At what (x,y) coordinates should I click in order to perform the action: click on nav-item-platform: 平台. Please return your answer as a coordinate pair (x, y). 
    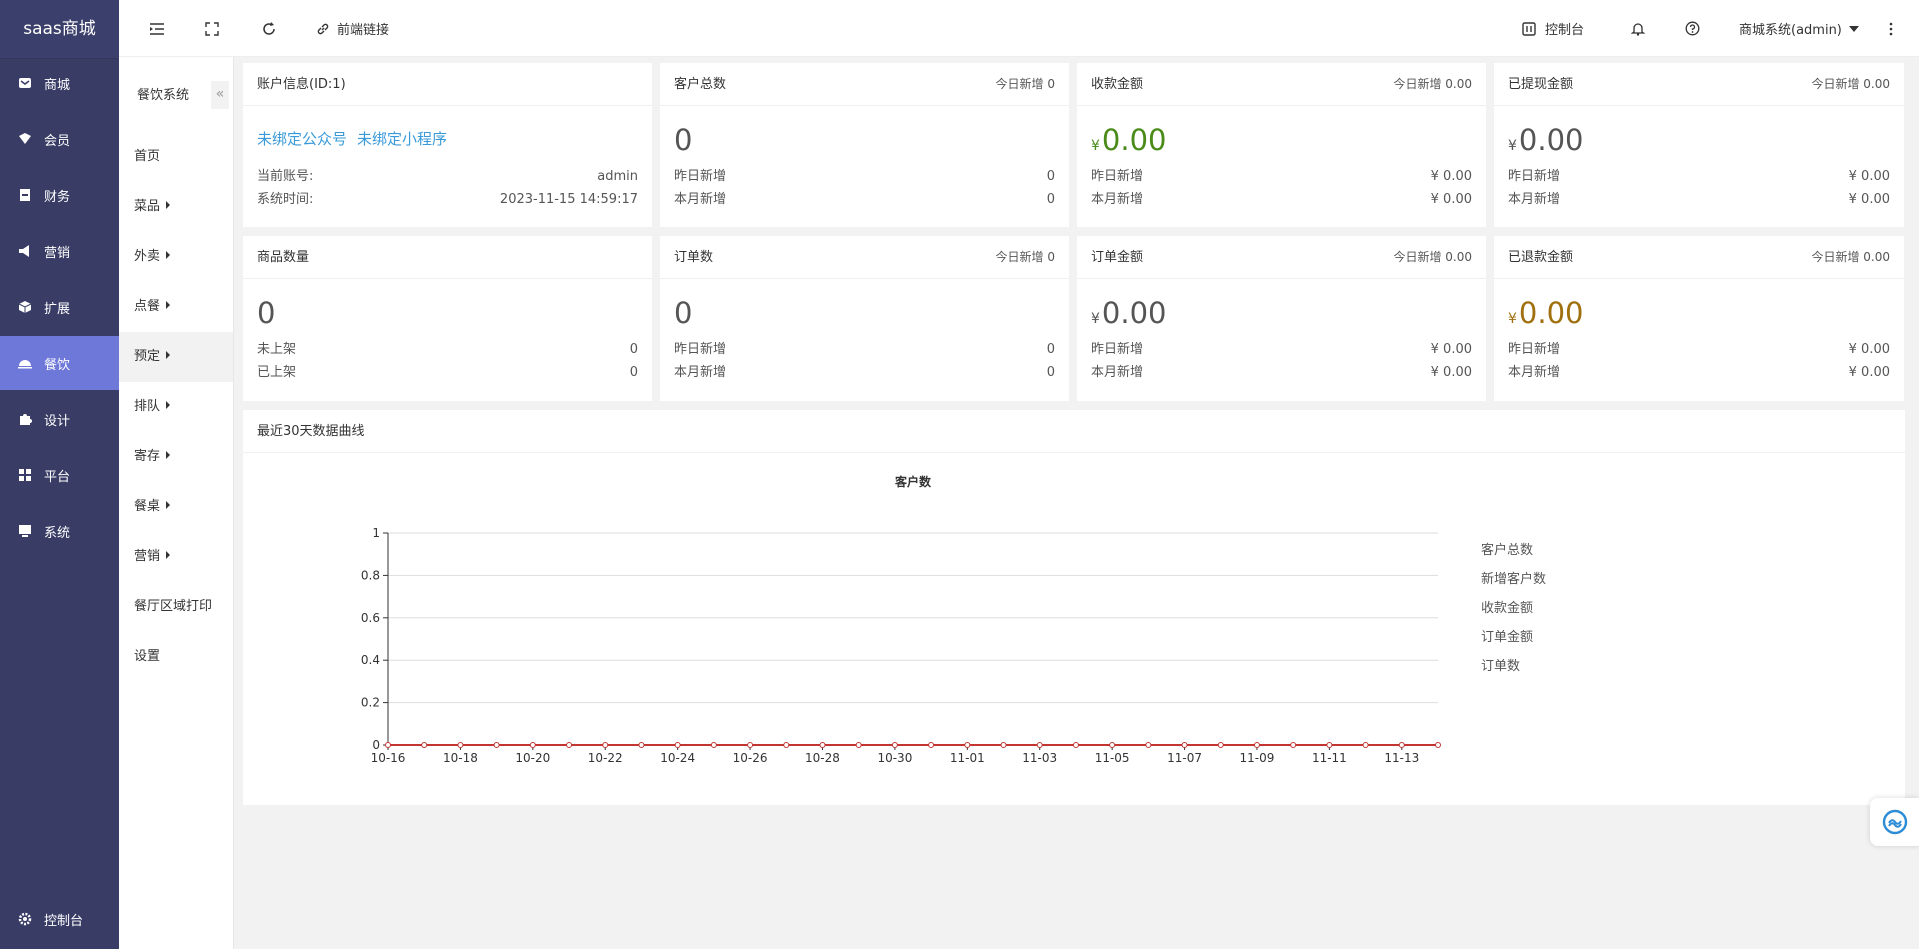
    Looking at the image, I should click on (59, 475).